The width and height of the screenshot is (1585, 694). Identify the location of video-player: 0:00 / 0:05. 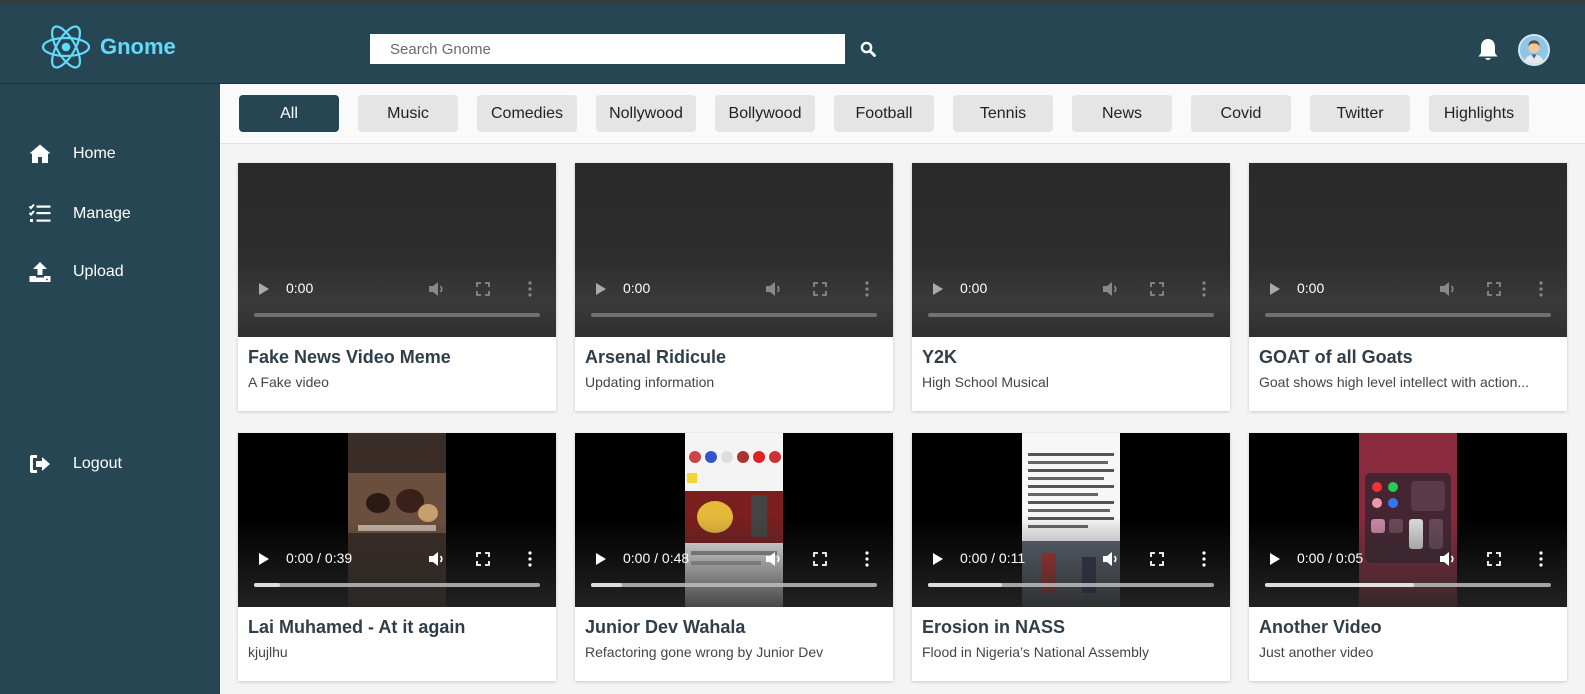
(1408, 520).